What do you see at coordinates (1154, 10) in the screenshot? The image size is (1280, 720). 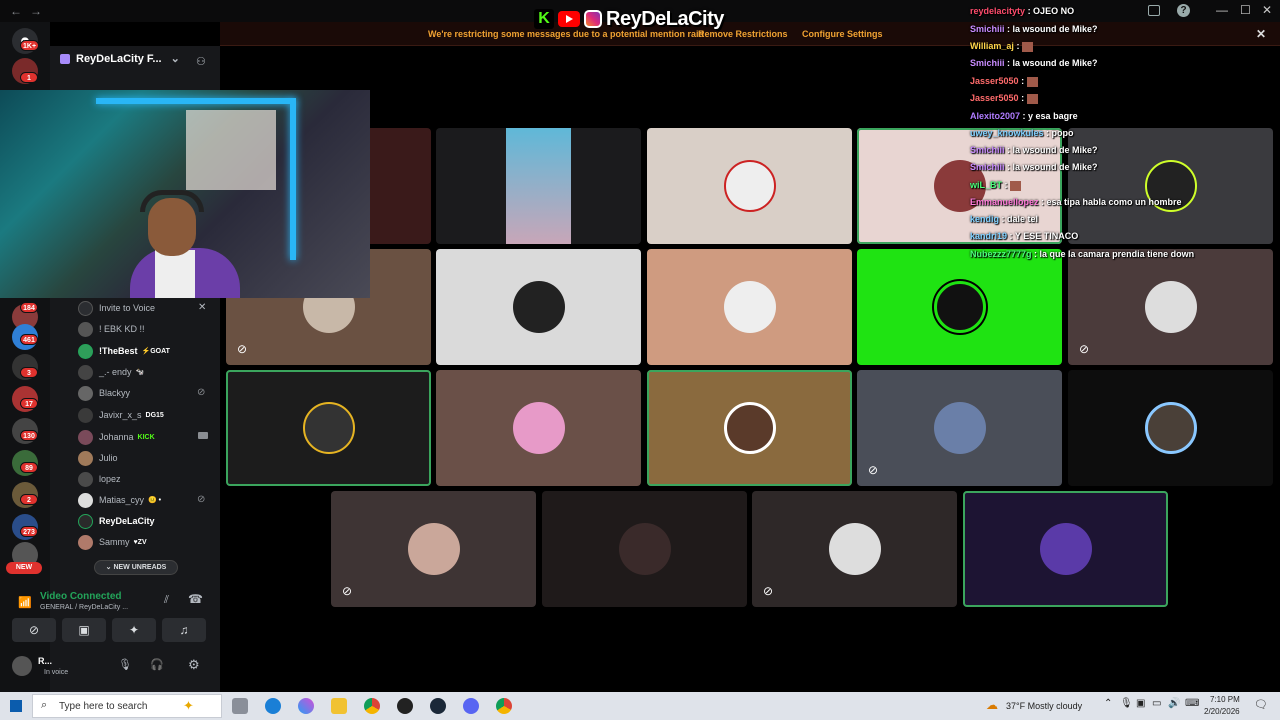 I see `inbox-icon` at bounding box center [1154, 10].